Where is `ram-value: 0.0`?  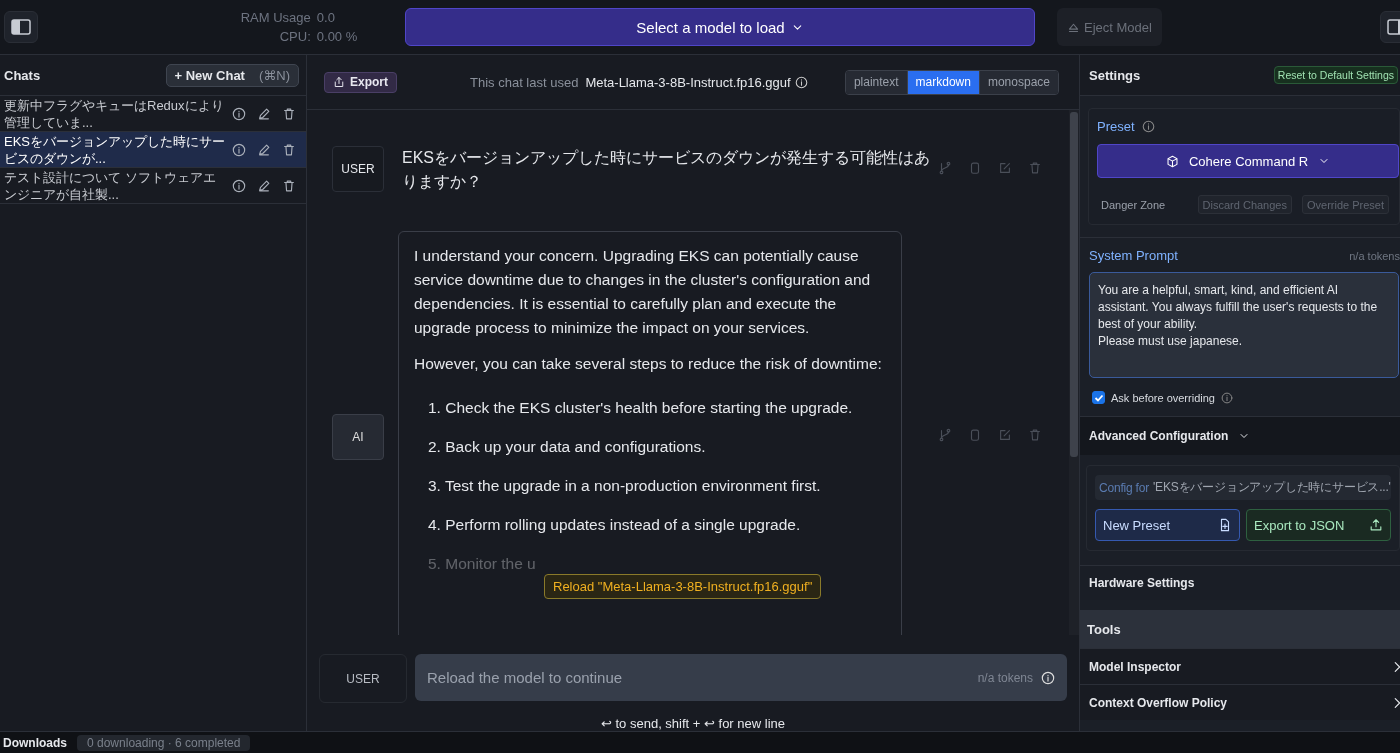
ram-value: 0.0 is located at coordinates (325, 17).